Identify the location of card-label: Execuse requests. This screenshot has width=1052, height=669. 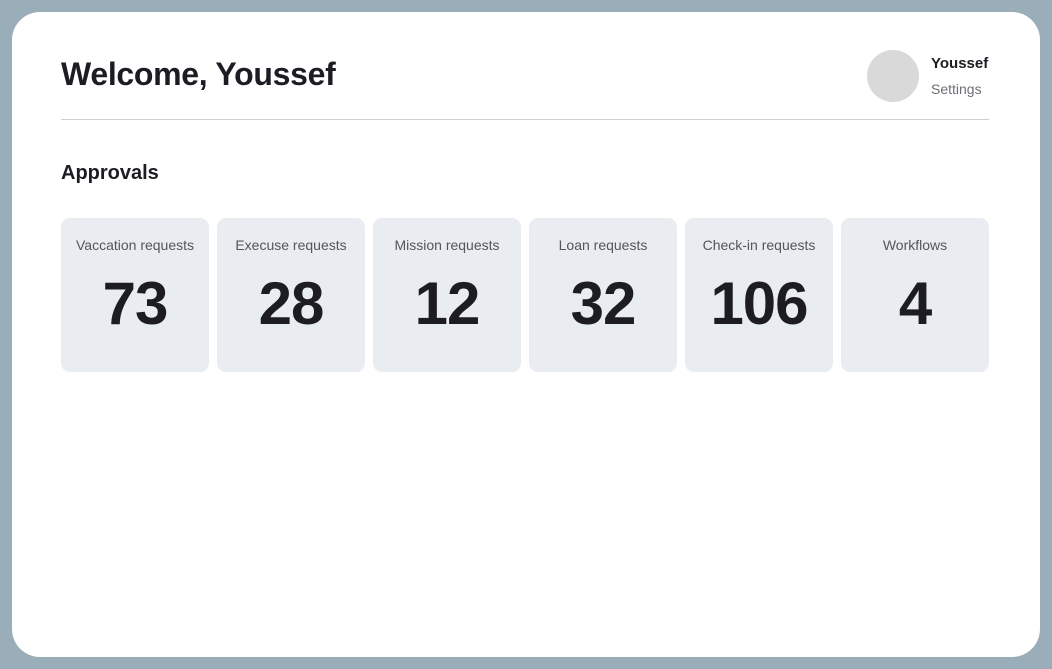
(291, 245).